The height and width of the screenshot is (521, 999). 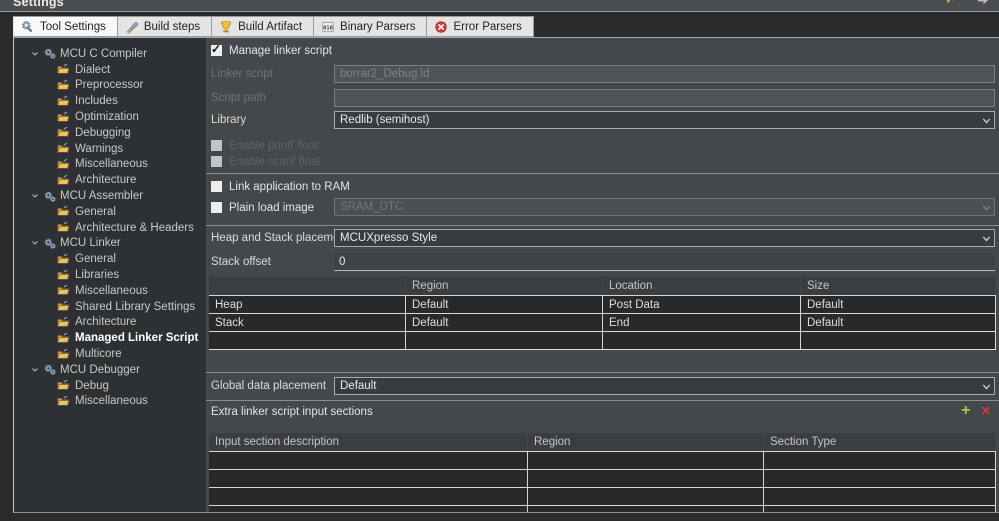 What do you see at coordinates (270, 26) in the screenshot?
I see `tab-label: Build Artifact` at bounding box center [270, 26].